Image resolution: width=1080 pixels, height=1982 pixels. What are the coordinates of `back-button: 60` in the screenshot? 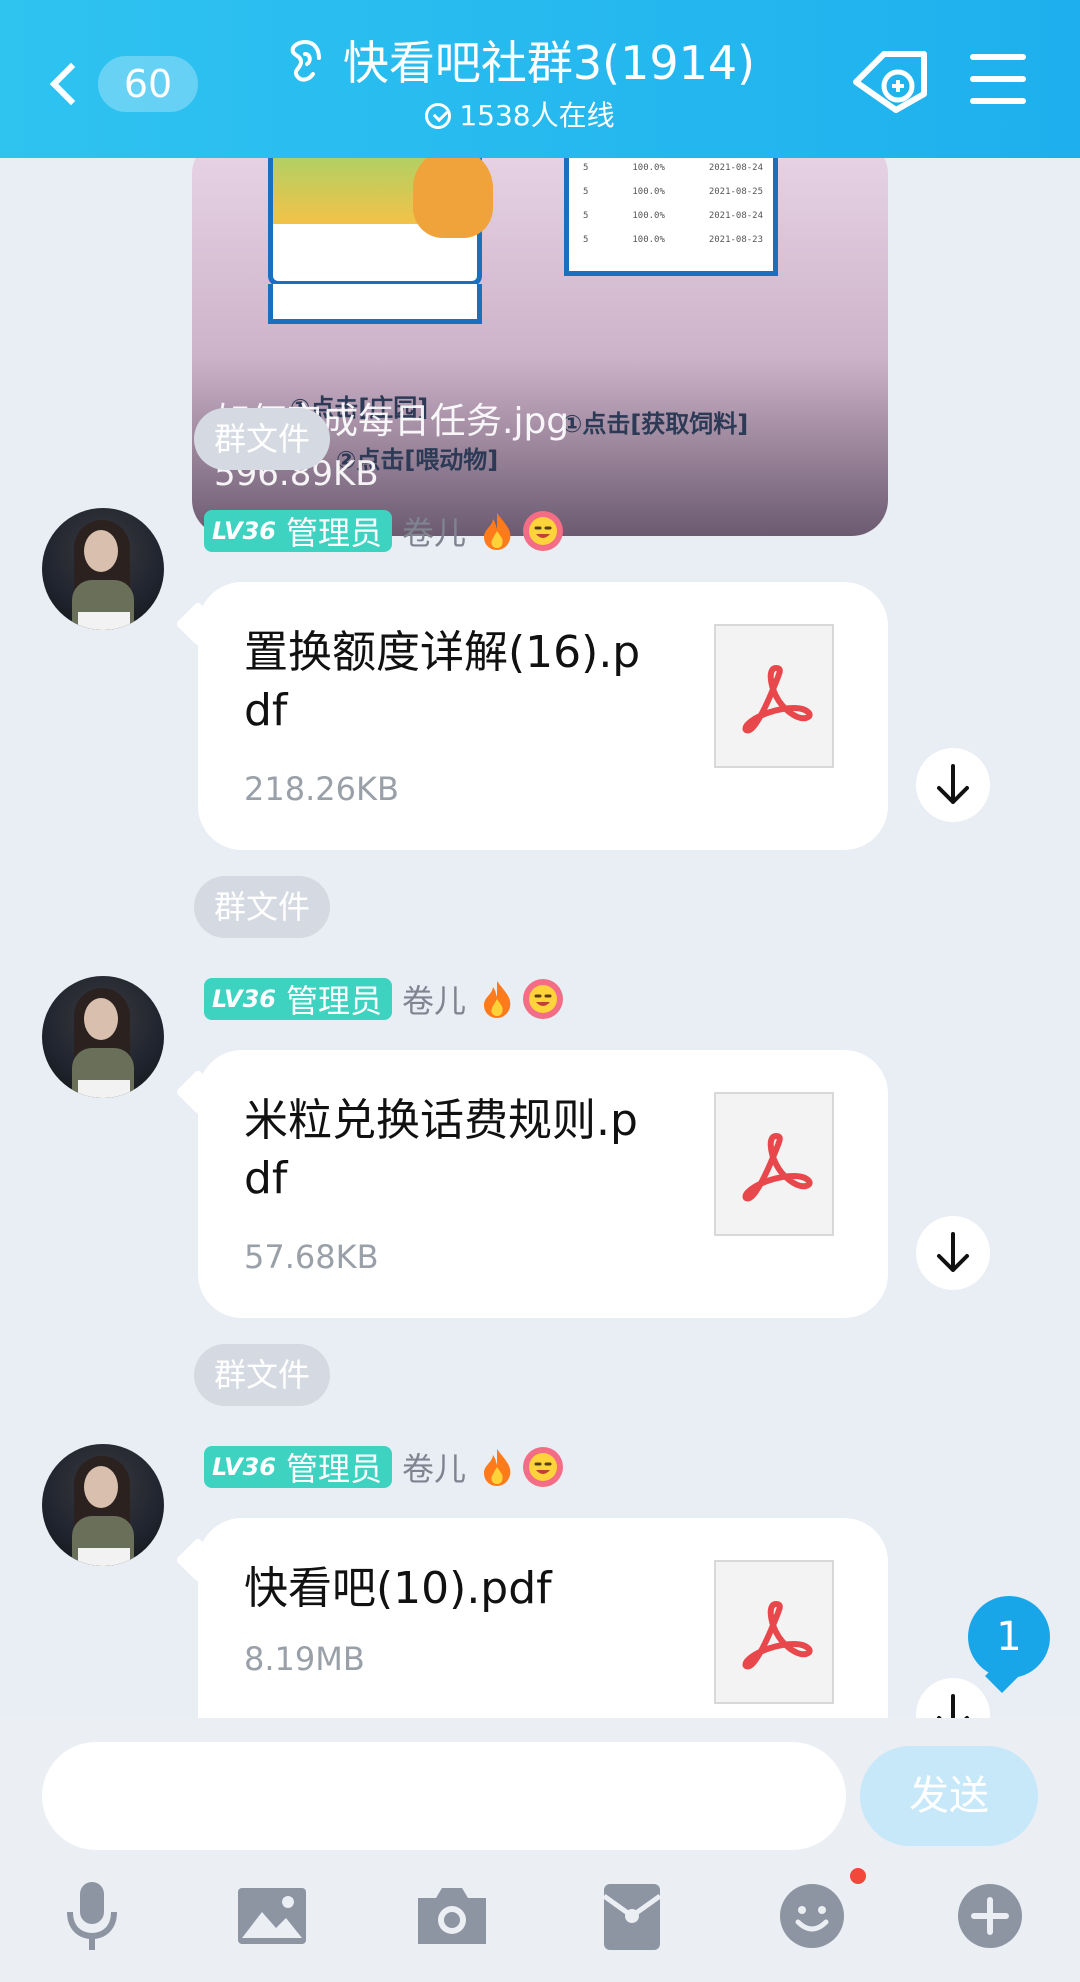 It's located at (120, 84).